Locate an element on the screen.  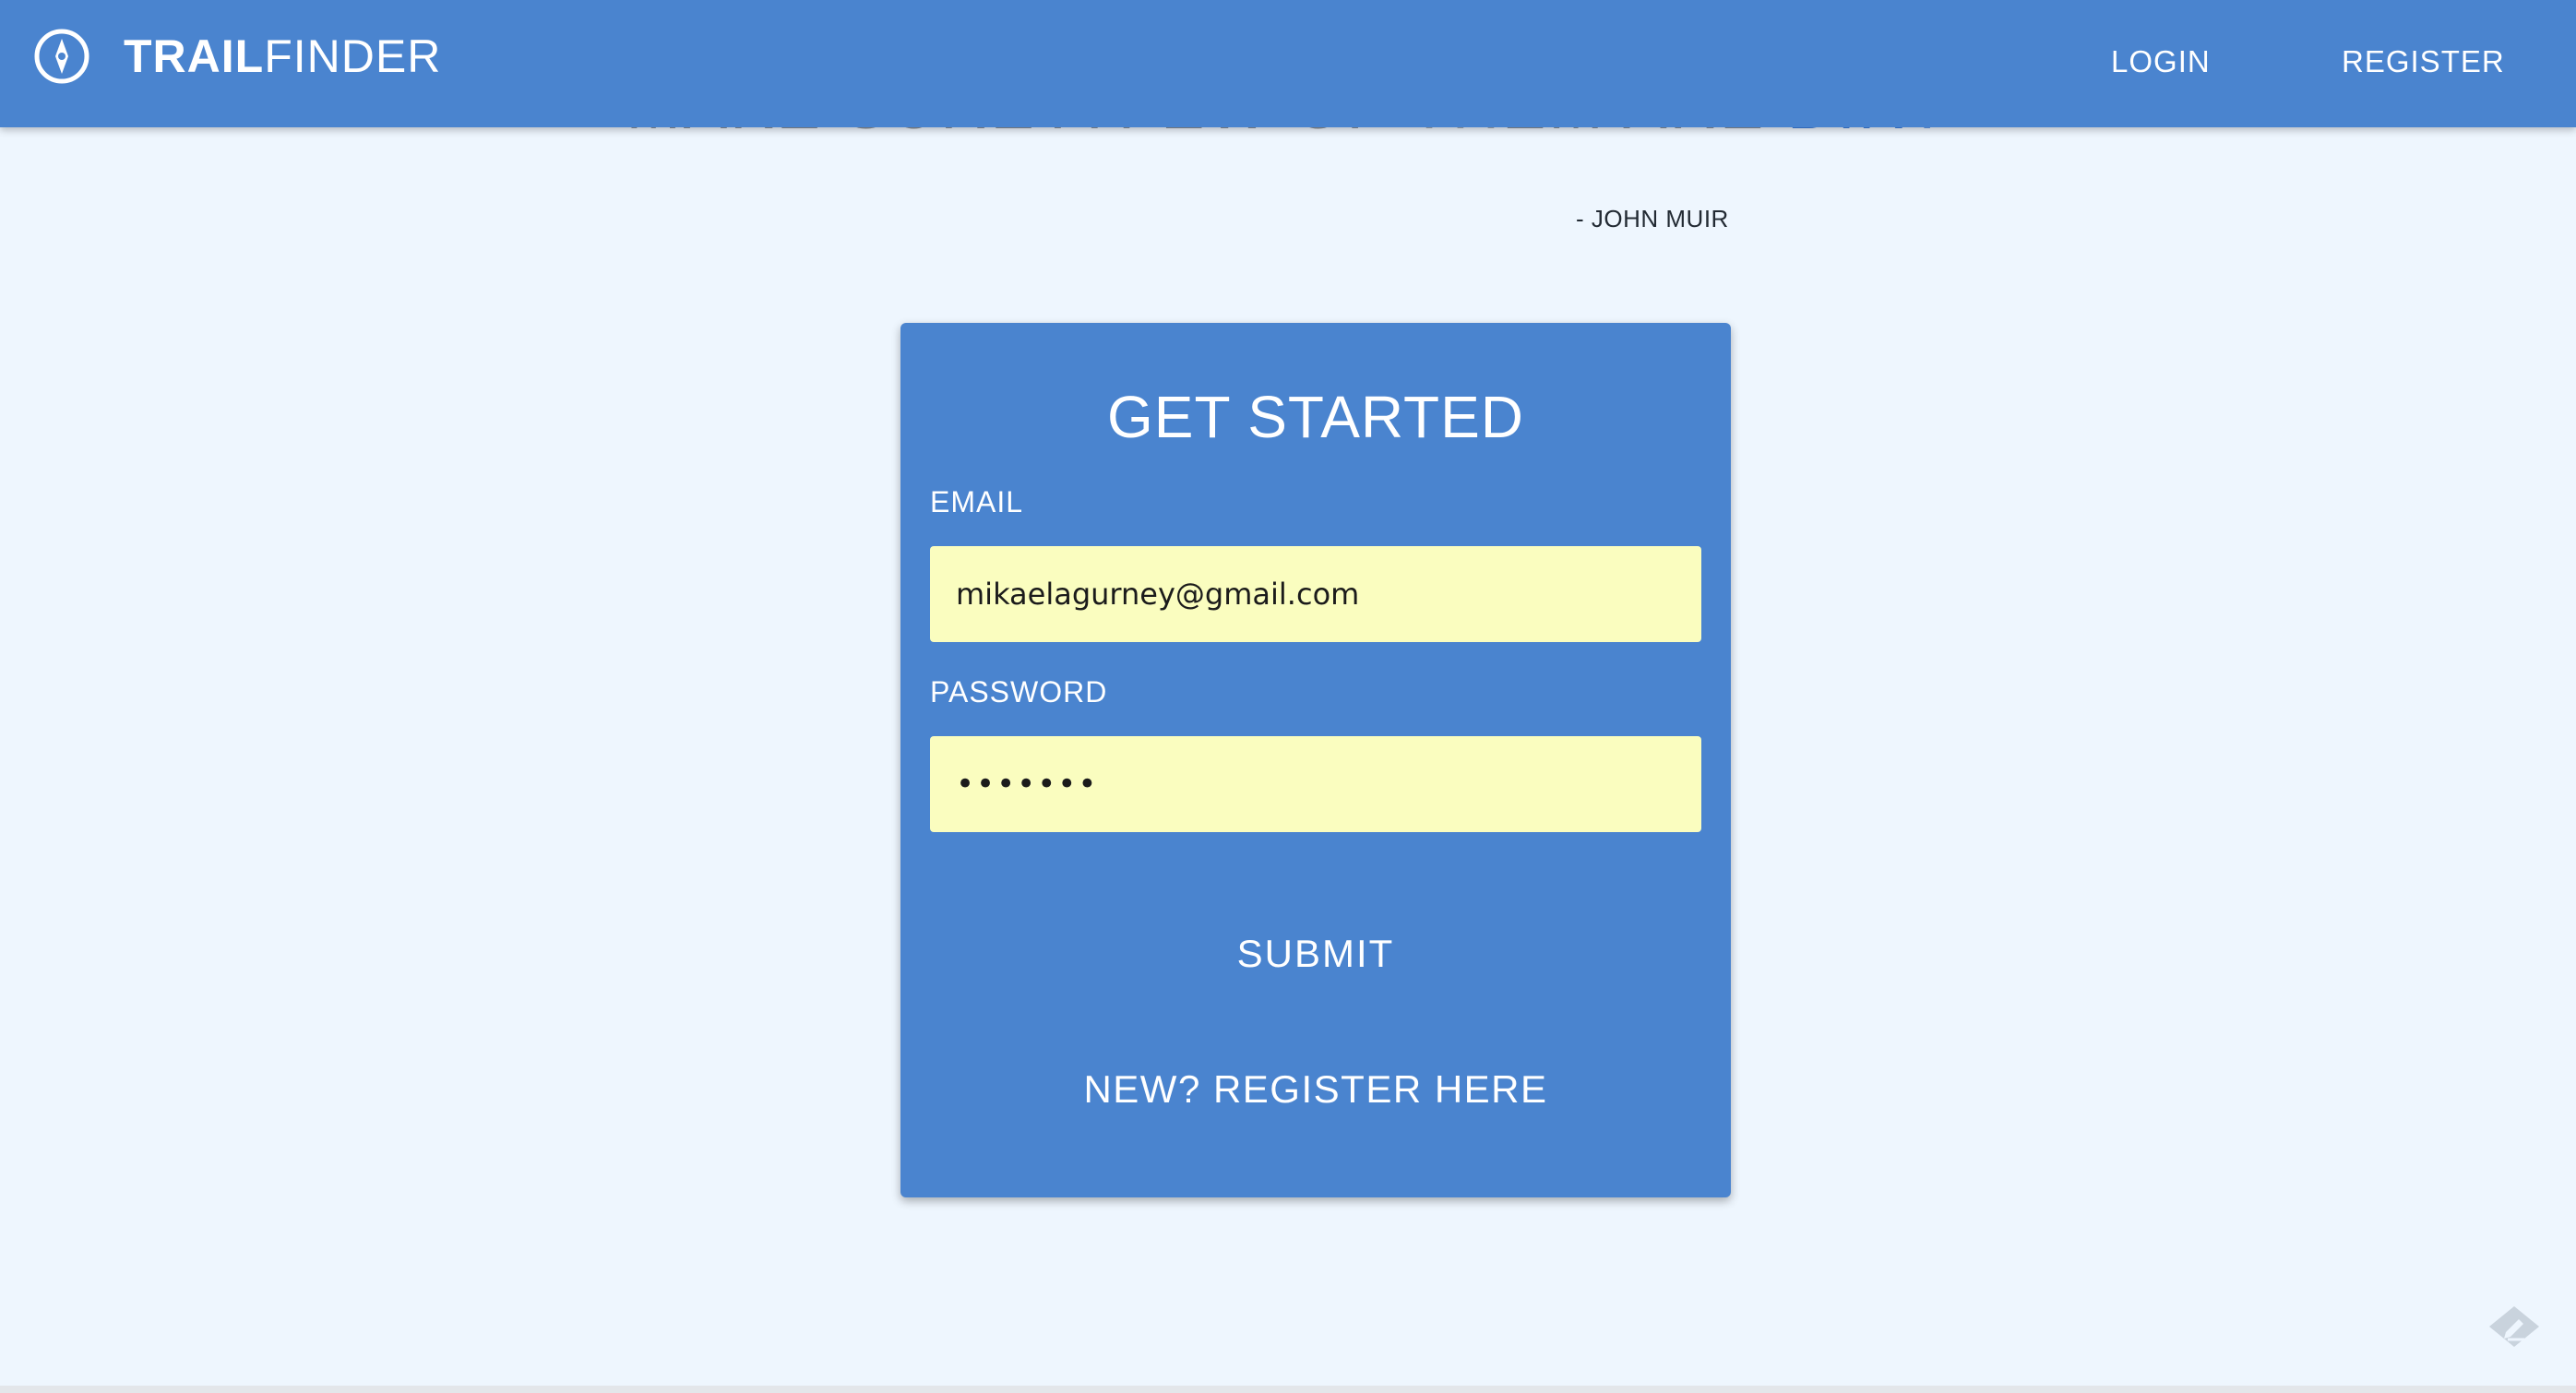
email-label: EMAIL is located at coordinates (977, 501).